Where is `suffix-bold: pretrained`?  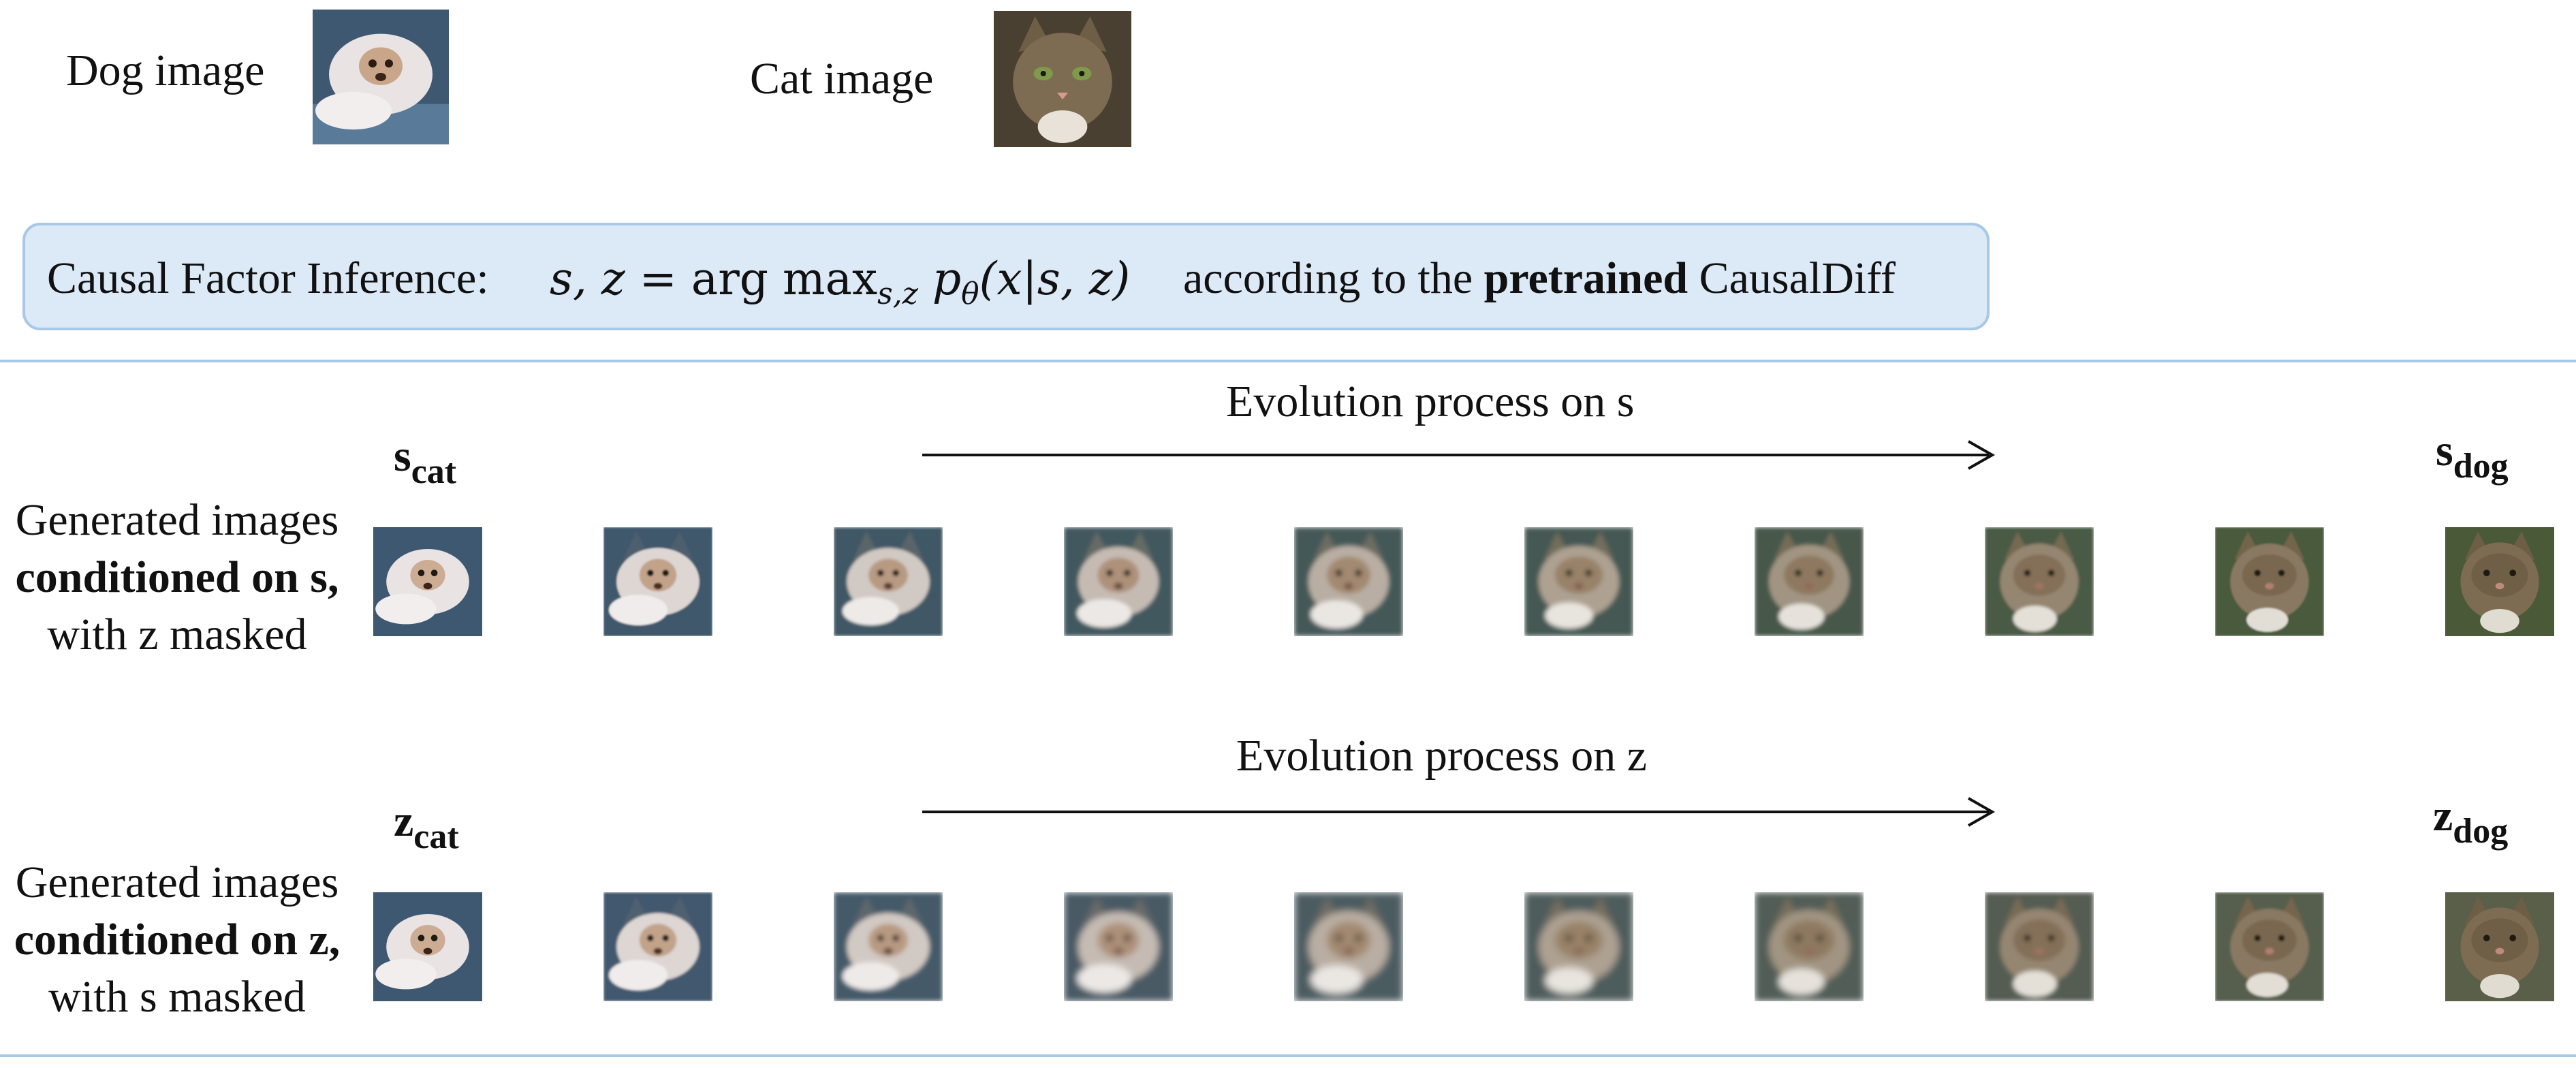 suffix-bold: pretrained is located at coordinates (1585, 278).